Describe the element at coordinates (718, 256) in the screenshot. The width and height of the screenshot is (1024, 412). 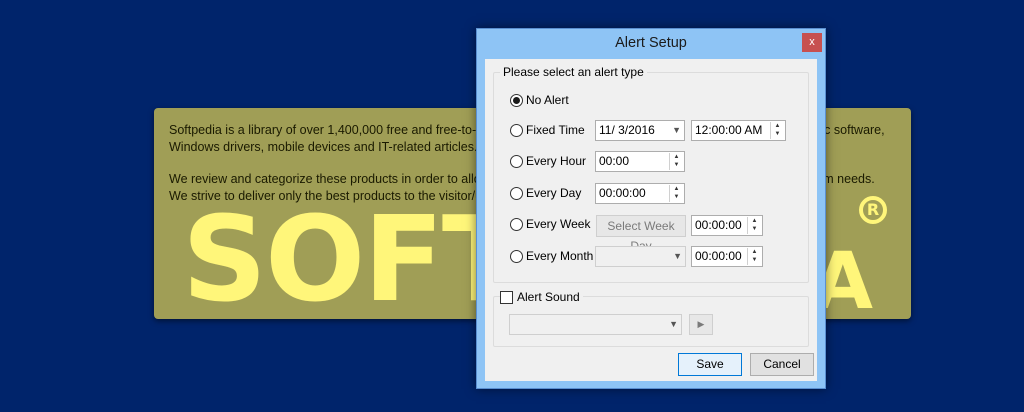
I see `every-month-time-value: 00:00:00` at that location.